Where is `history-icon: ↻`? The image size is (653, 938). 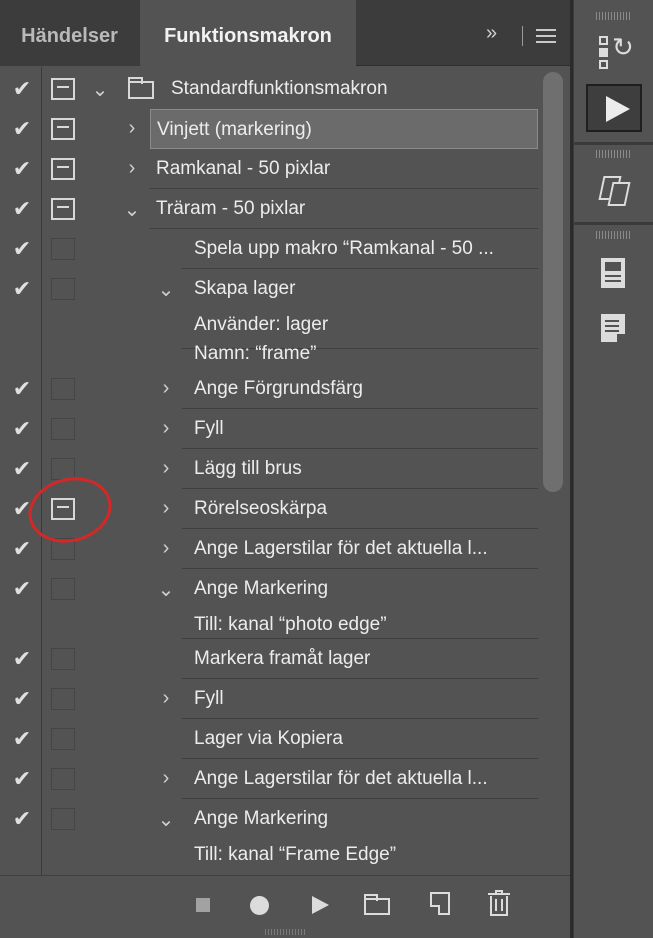
history-icon: ↻ is located at coordinates (614, 52).